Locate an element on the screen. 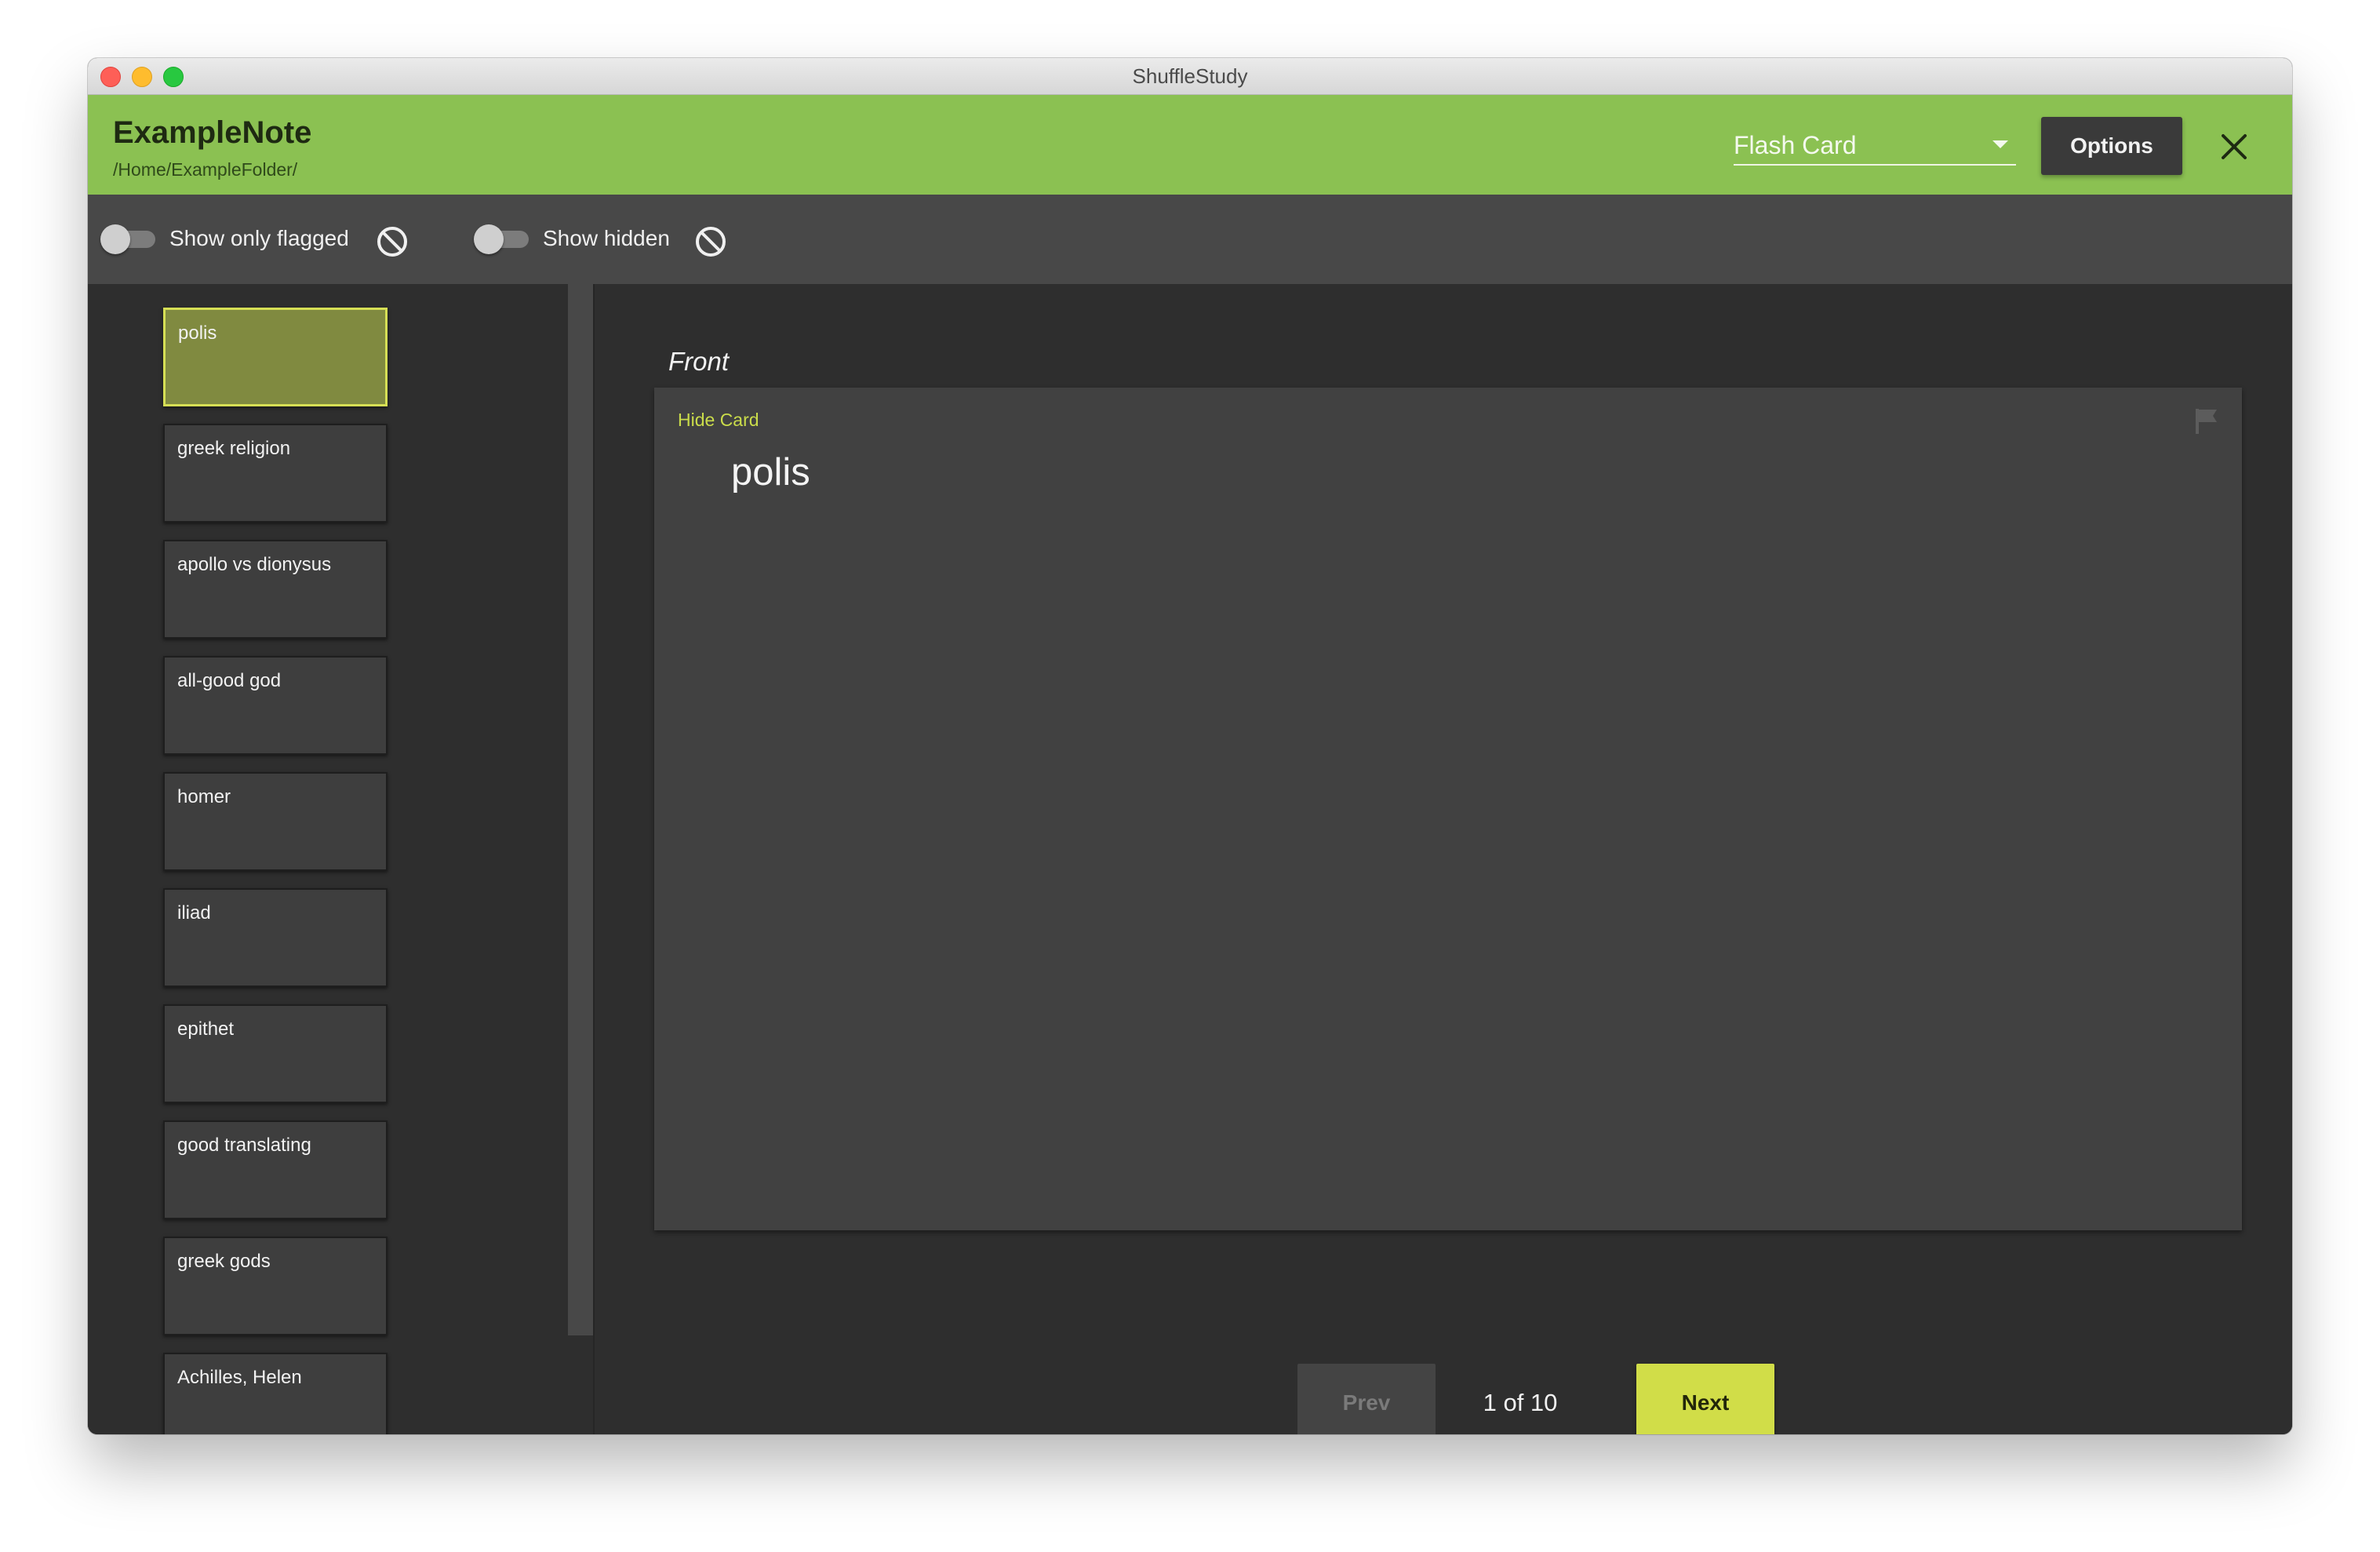 The width and height of the screenshot is (2380, 1552). flag-icon is located at coordinates (2206, 420).